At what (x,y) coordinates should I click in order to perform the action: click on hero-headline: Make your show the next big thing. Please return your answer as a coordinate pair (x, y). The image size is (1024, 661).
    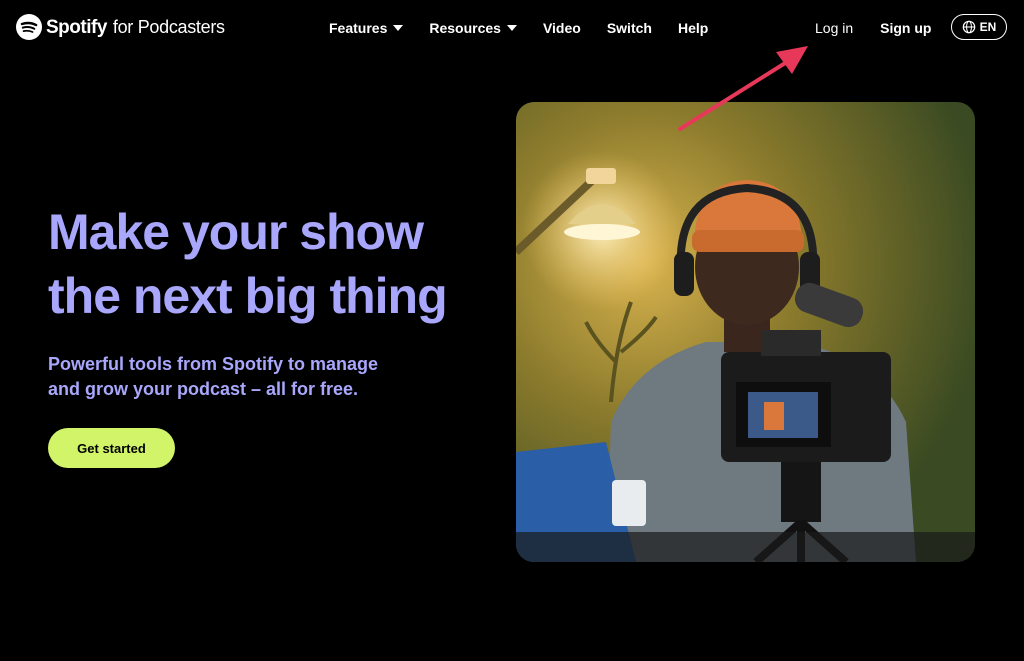
    Looking at the image, I should click on (248, 264).